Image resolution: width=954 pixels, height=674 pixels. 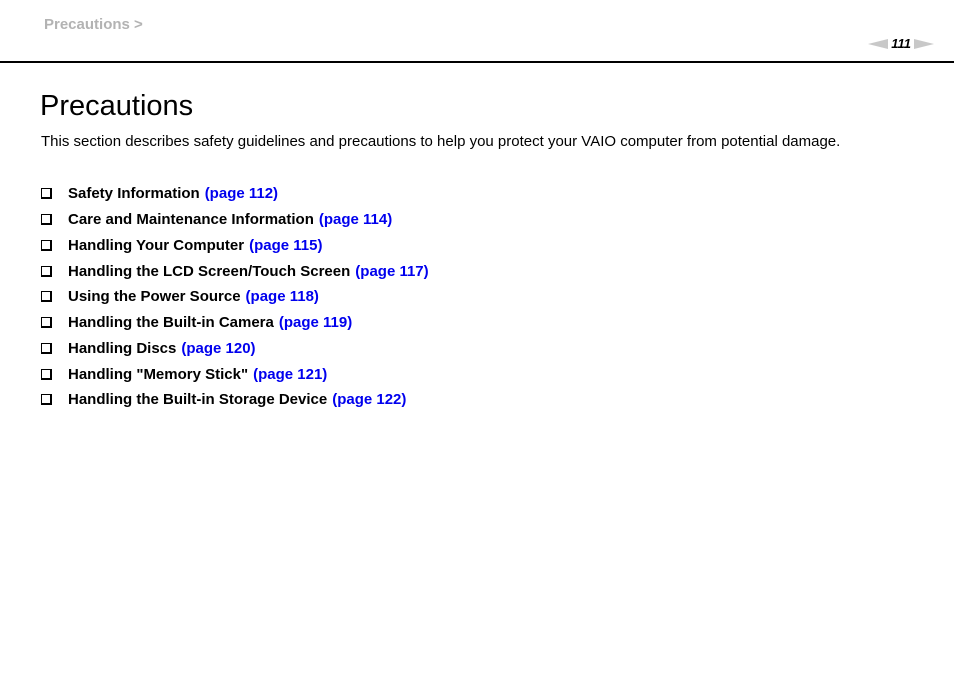 I want to click on list-item: Using the Power Source (page 118), so click(x=235, y=297).